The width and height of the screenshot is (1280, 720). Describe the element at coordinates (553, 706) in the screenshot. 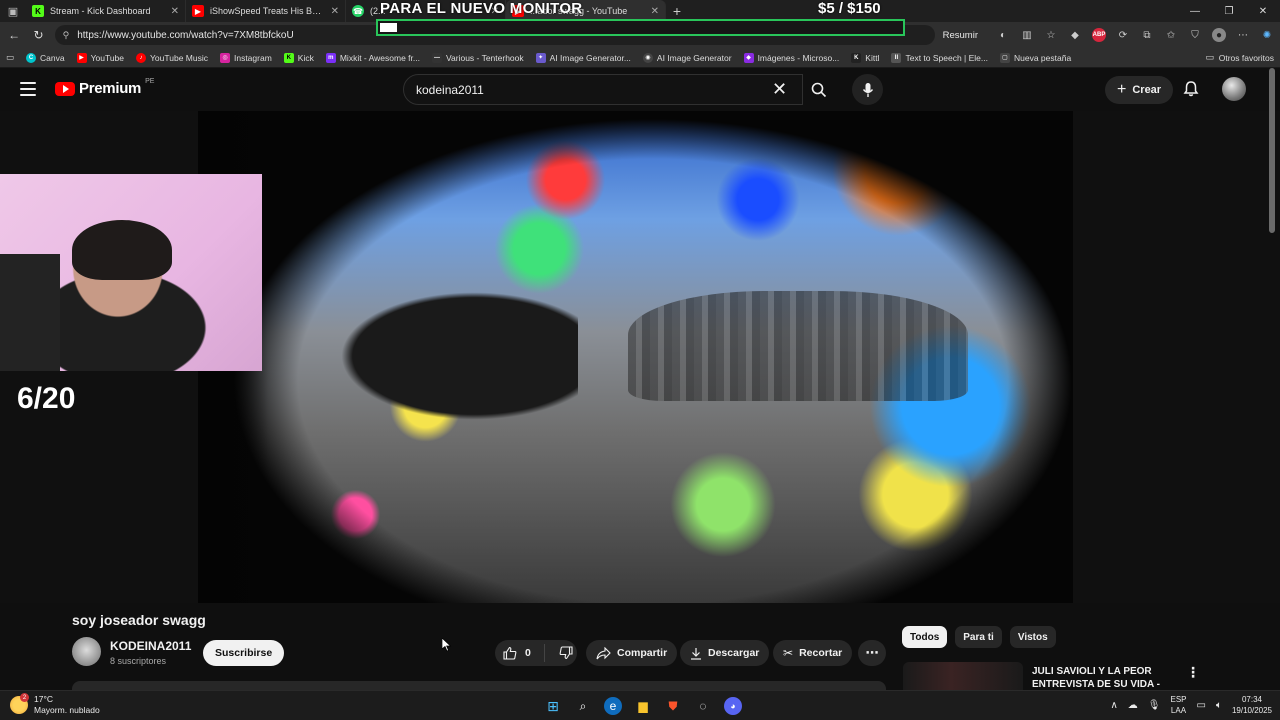

I see `windows-start-icon: ⊞` at that location.